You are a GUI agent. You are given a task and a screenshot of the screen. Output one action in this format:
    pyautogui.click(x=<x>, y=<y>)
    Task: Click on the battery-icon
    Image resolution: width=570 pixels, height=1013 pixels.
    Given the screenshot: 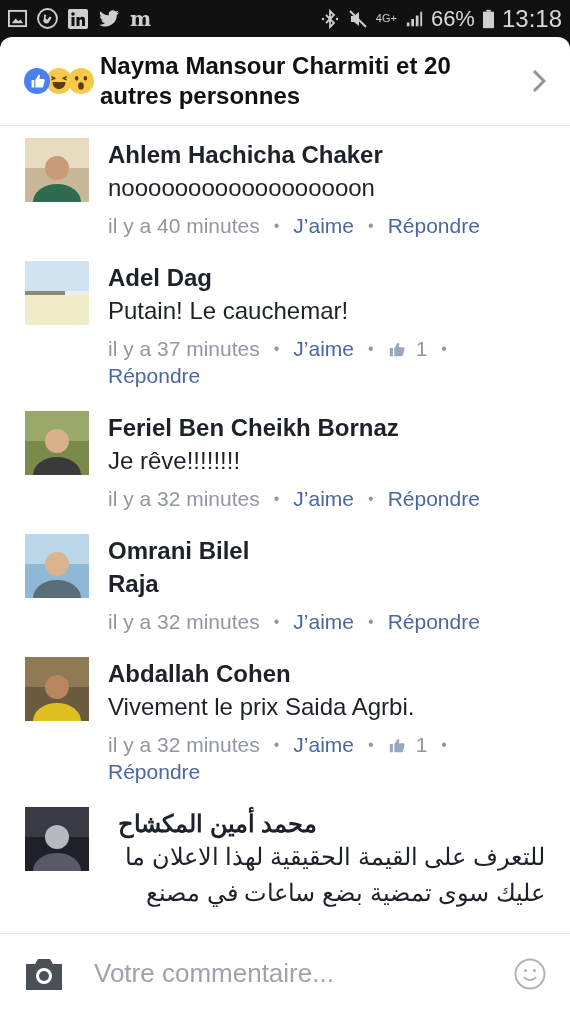 What is the action you would take?
    pyautogui.click(x=488, y=18)
    